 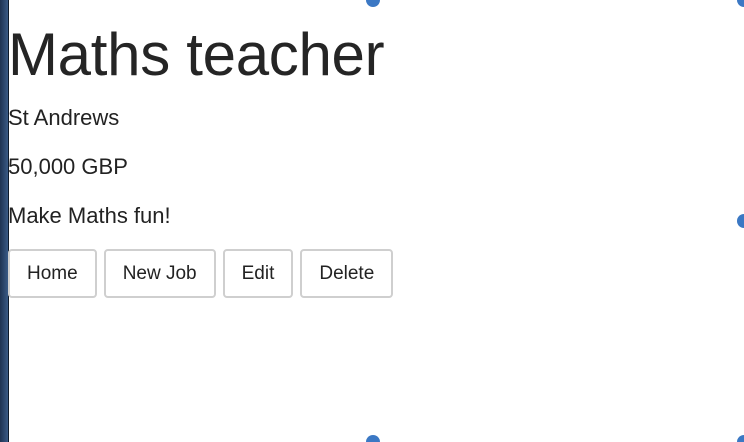 I want to click on job-description: Make Maths fun!, so click(x=89, y=215).